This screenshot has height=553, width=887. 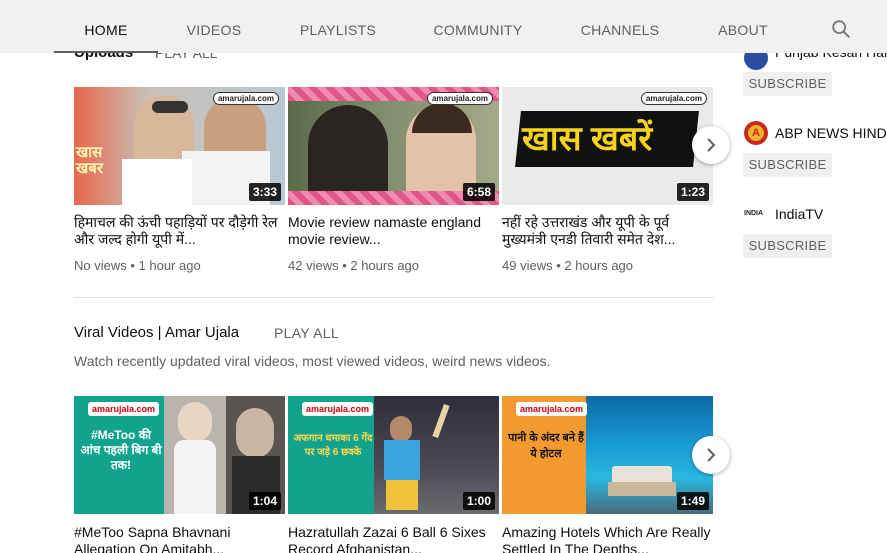 What do you see at coordinates (478, 26) in the screenshot?
I see `tab-community: COMMUNITY` at bounding box center [478, 26].